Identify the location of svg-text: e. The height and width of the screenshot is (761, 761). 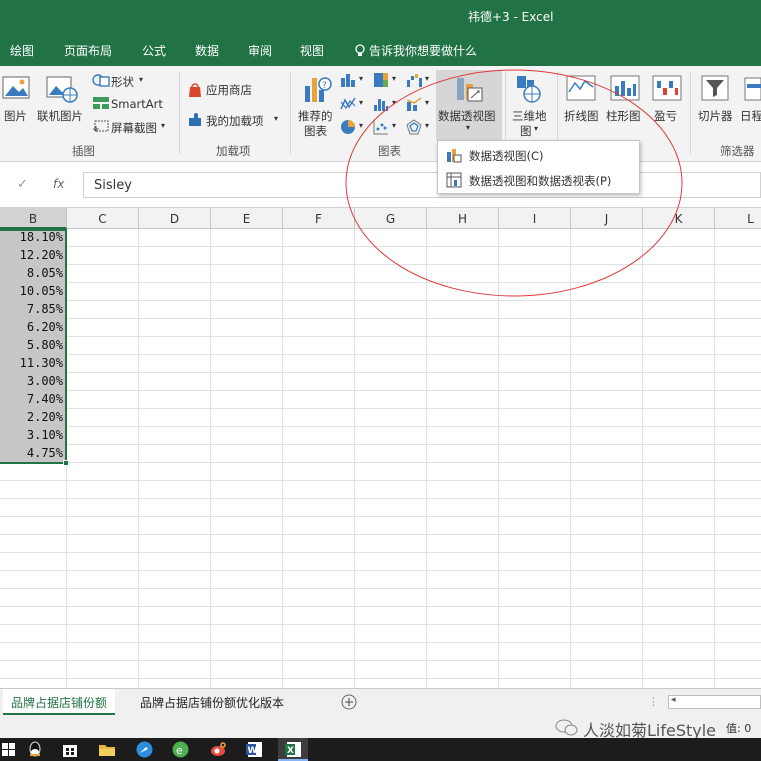
(179, 750).